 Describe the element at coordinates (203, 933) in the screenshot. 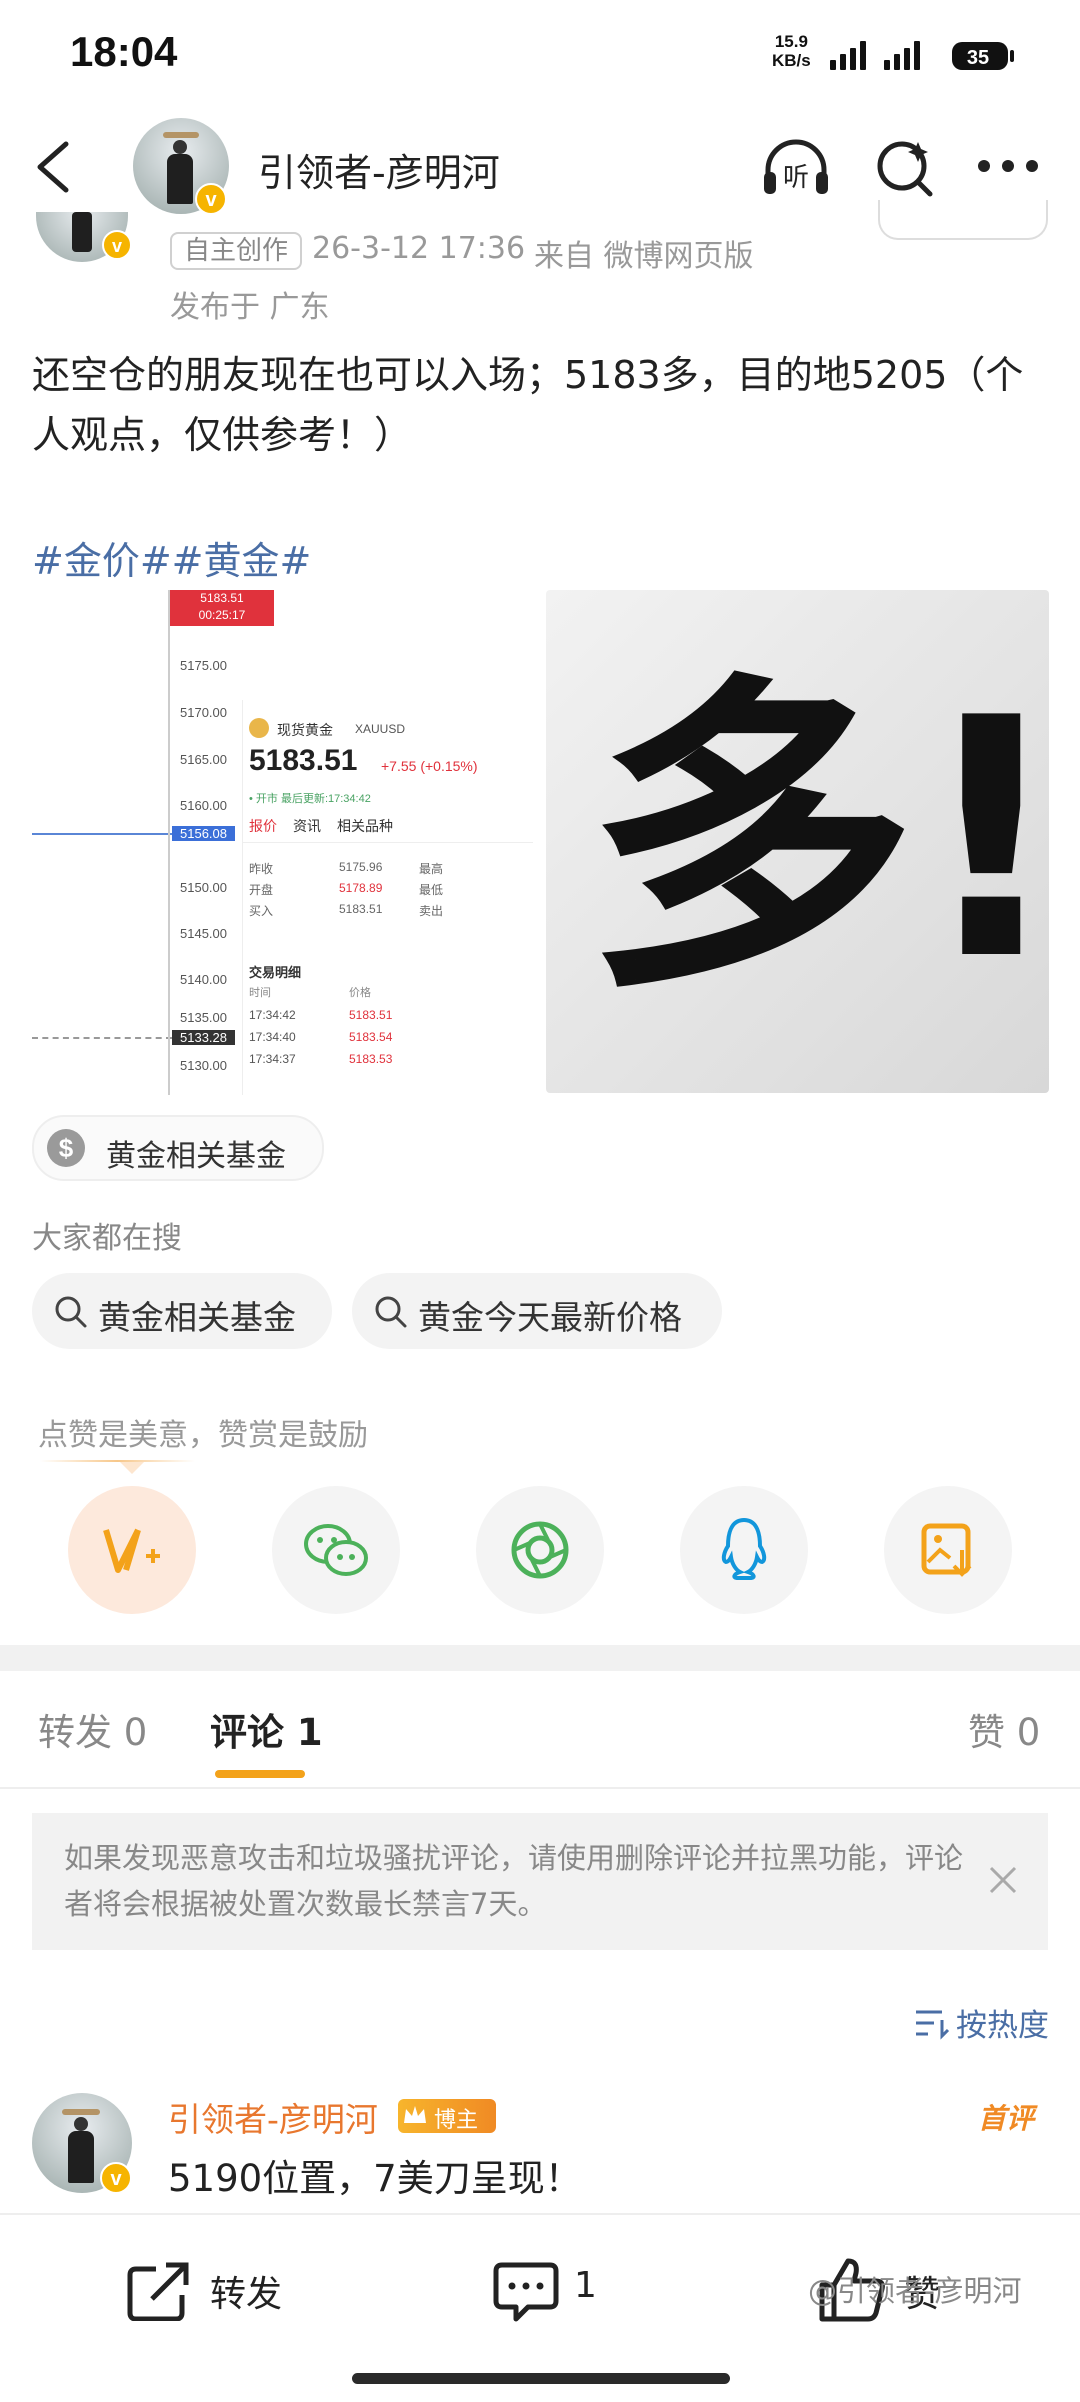

I see `price-tick: 5145.00` at that location.